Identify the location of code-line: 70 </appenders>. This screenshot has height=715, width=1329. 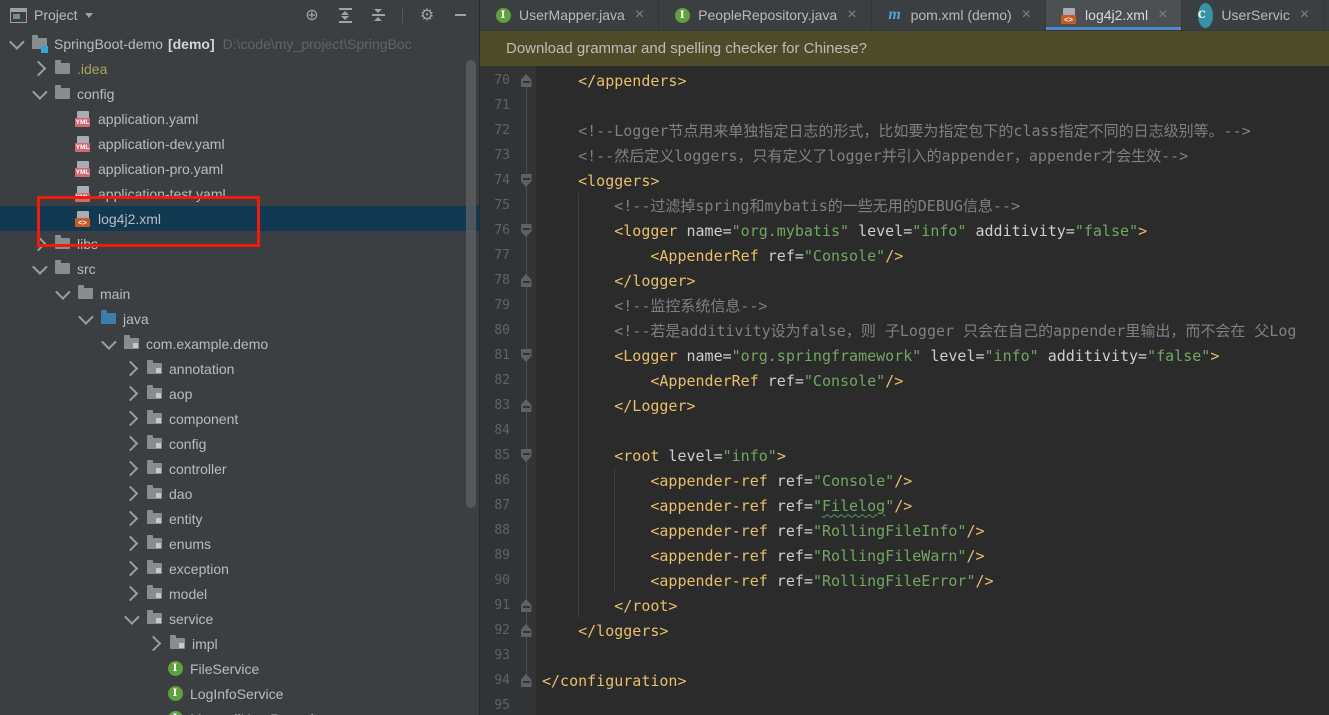
(904, 80).